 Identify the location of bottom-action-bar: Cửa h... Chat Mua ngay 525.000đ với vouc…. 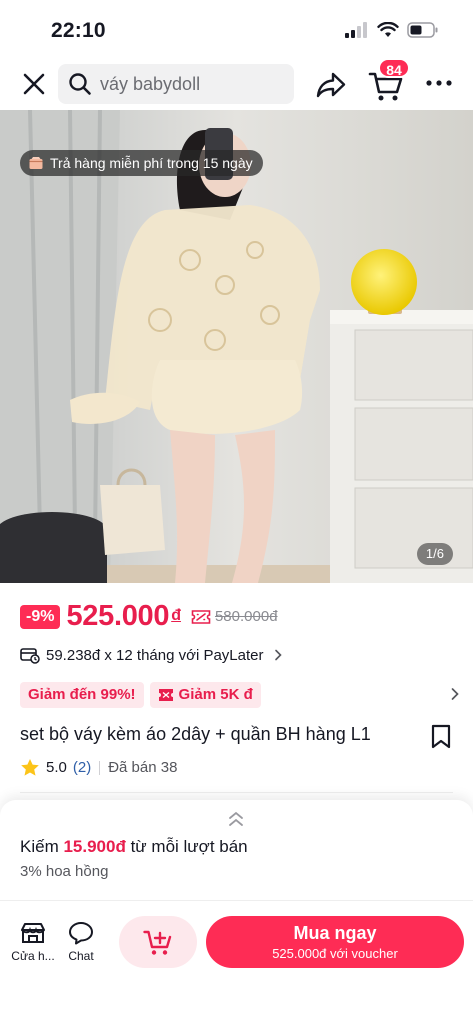
(236, 962).